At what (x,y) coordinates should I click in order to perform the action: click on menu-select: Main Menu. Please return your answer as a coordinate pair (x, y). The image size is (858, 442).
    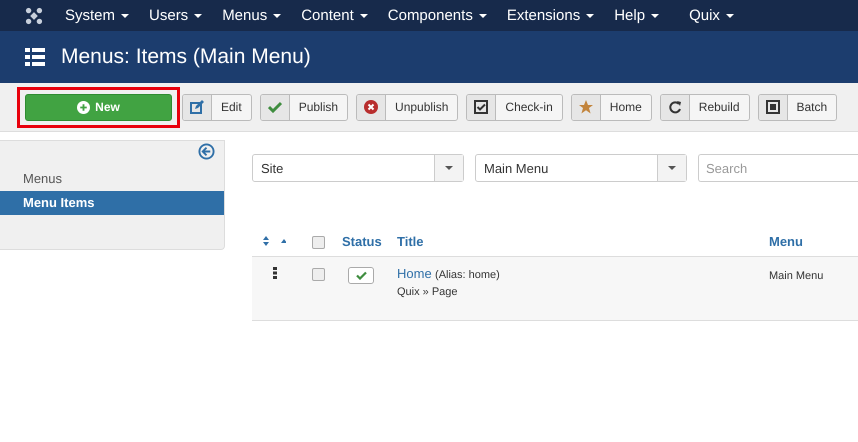
    Looking at the image, I should click on (581, 168).